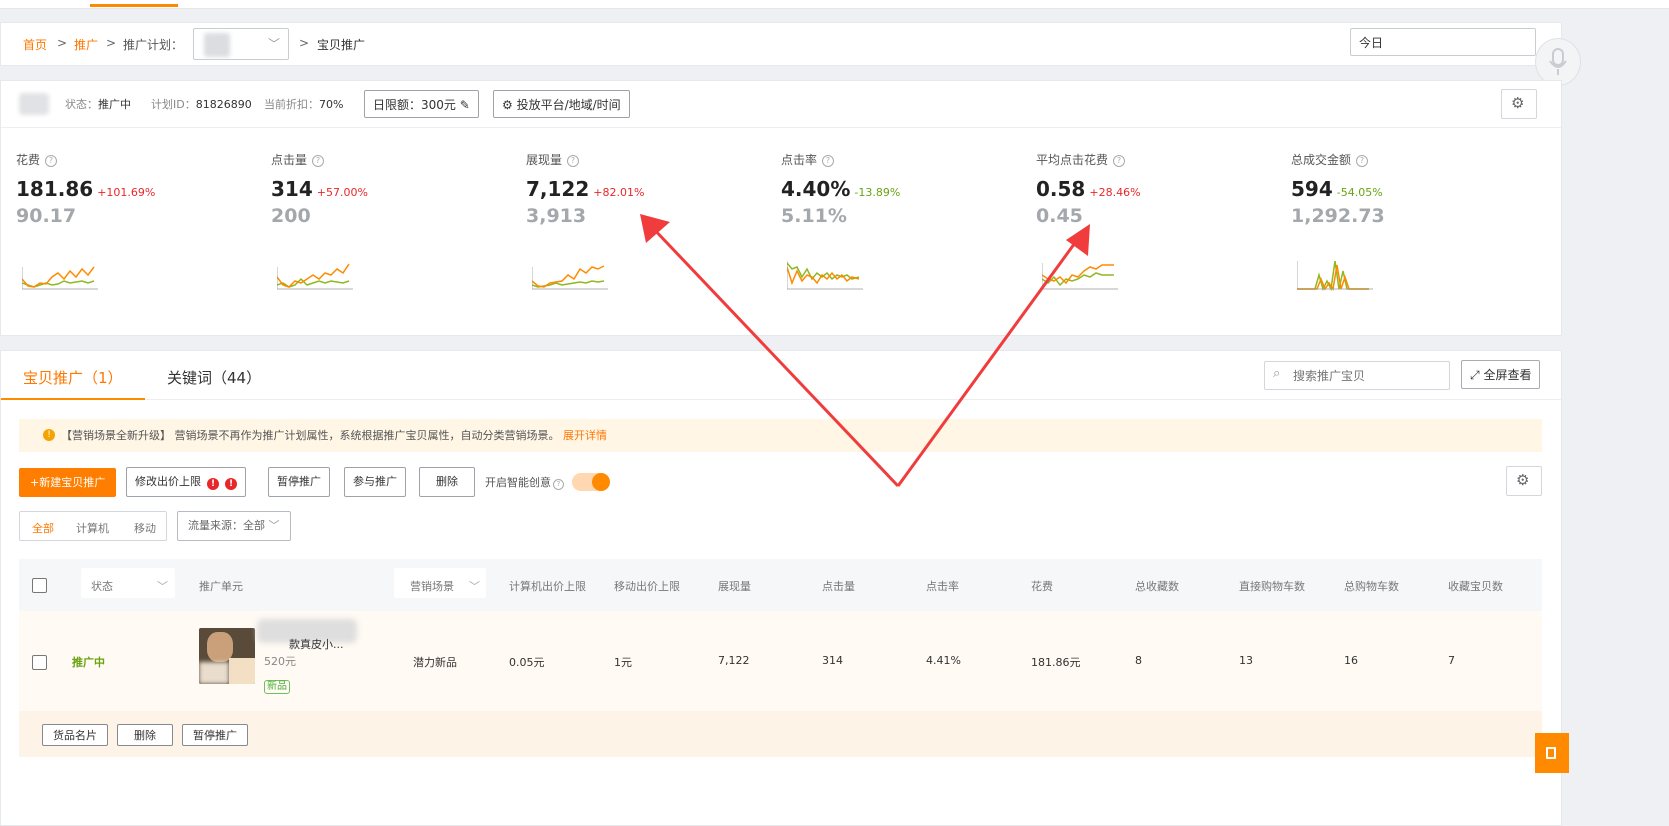 This screenshot has height=826, width=1669. I want to click on header-mobile-bid: 移动出价上限, so click(647, 586).